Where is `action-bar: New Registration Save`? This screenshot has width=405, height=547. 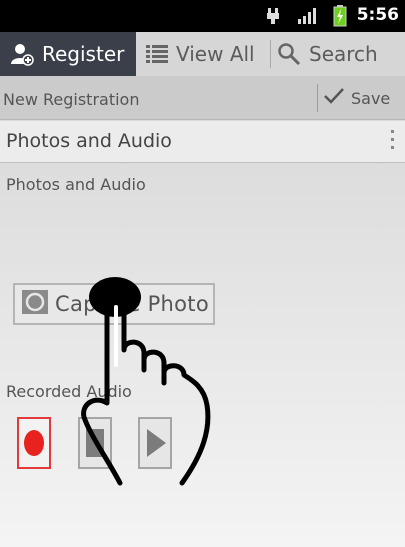
action-bar: New Registration Save is located at coordinates (202, 98).